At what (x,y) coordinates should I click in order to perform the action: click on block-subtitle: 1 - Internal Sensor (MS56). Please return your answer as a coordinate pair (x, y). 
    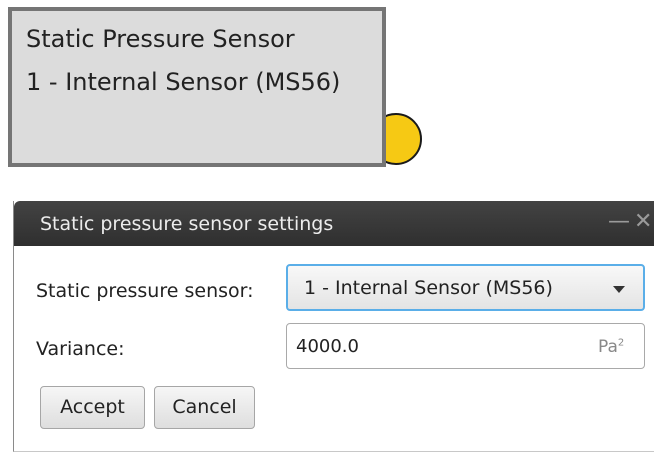
    Looking at the image, I should click on (183, 82).